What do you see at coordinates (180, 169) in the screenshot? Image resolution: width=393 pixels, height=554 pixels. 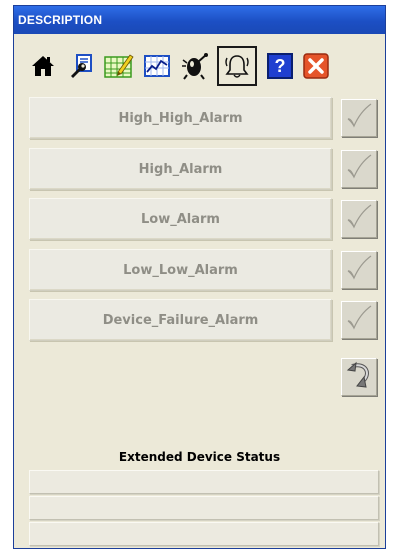 I see `alarm-label: High_Alarm` at bounding box center [180, 169].